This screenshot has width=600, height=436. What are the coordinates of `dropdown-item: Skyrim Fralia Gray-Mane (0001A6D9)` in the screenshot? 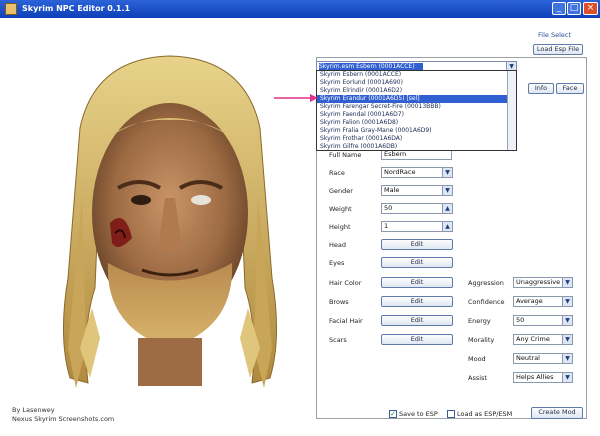 It's located at (416, 131).